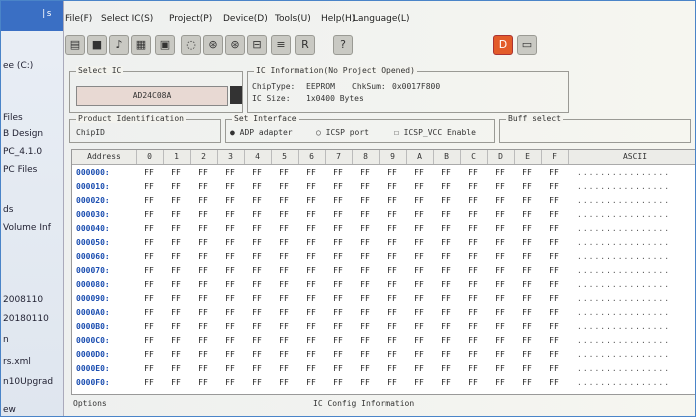 This screenshot has height=417, width=696. Describe the element at coordinates (342, 132) in the screenshot. I see `icsp-port-radio: ○ ICSP port` at that location.